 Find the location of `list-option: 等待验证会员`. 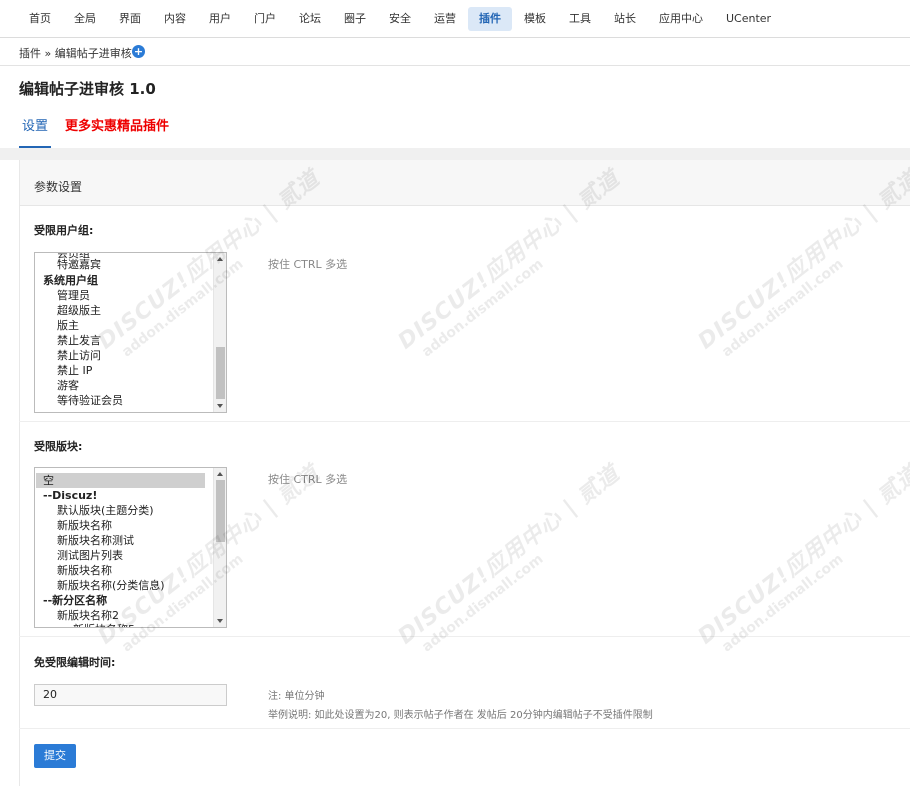

list-option: 等待验证会员 is located at coordinates (90, 400).